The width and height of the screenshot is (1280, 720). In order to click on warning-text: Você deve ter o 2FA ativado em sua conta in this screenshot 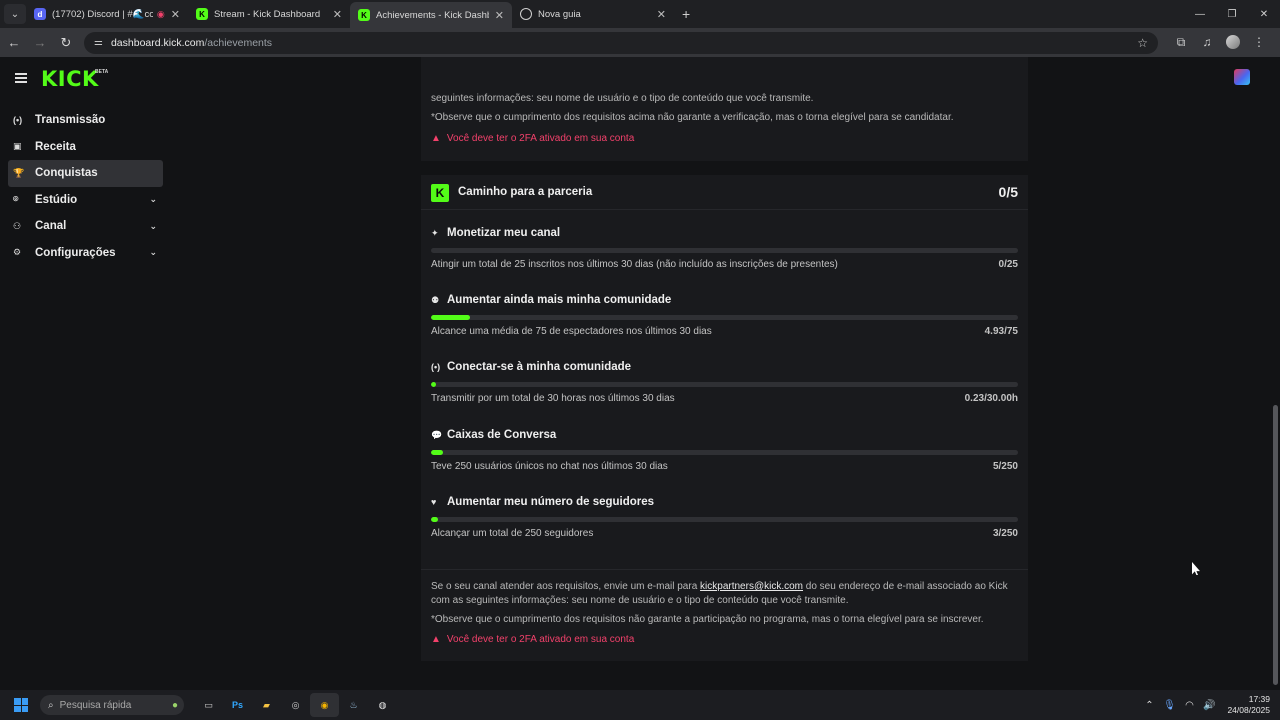, I will do `click(540, 639)`.